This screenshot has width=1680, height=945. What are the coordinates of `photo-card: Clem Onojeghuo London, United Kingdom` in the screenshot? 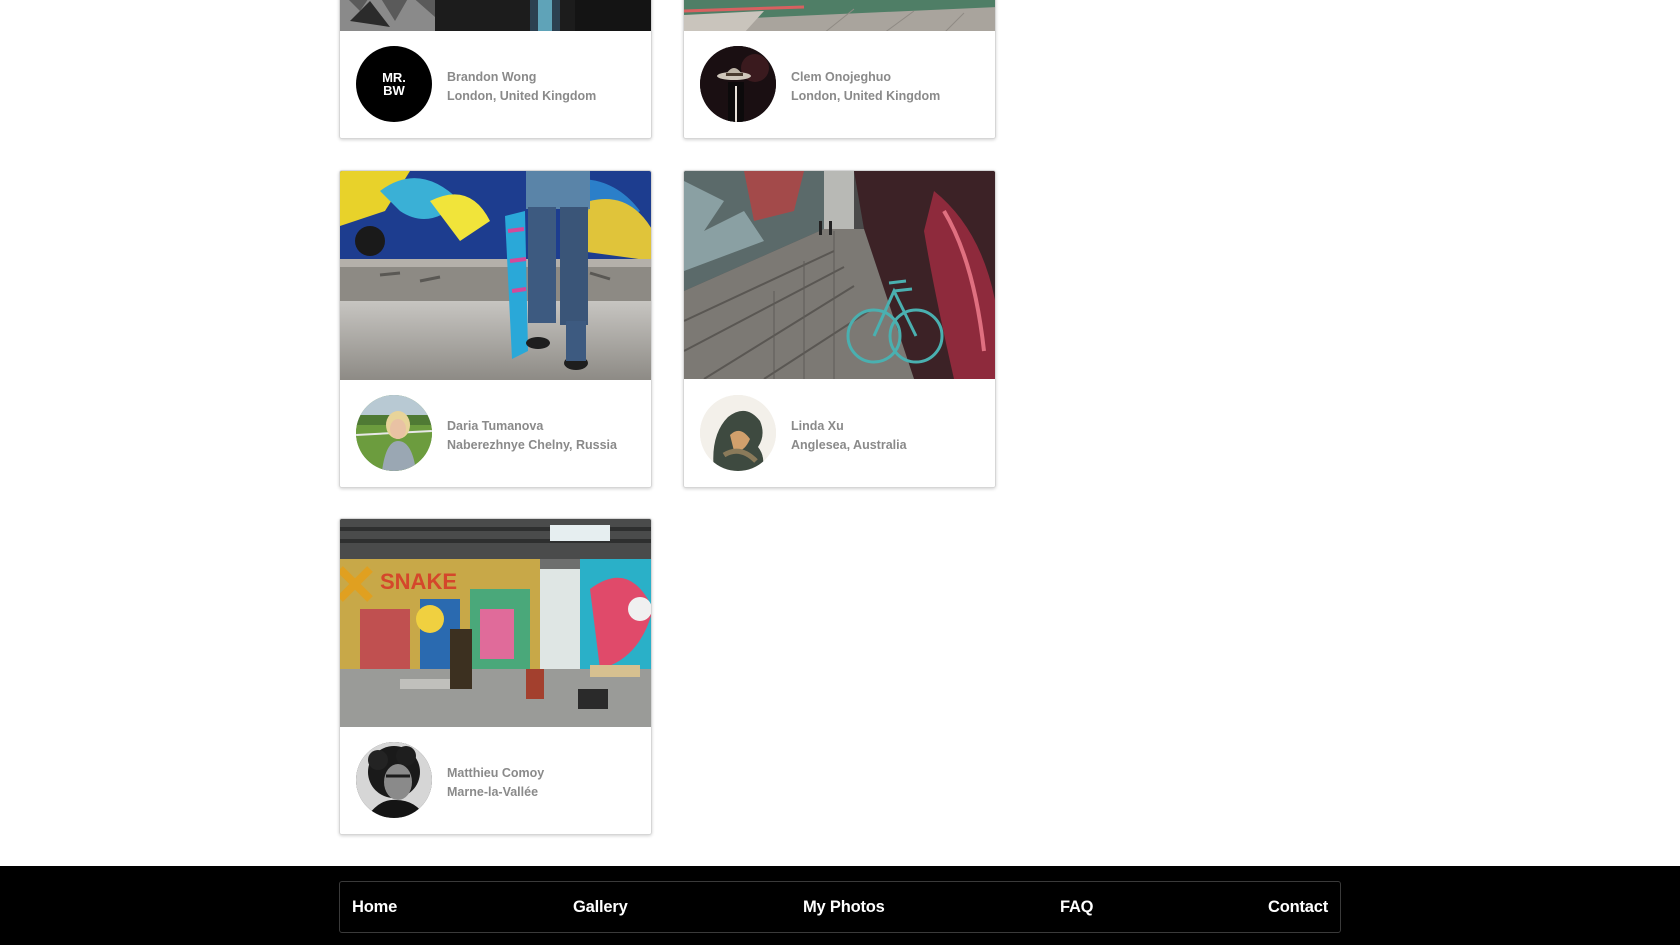 It's located at (839, 69).